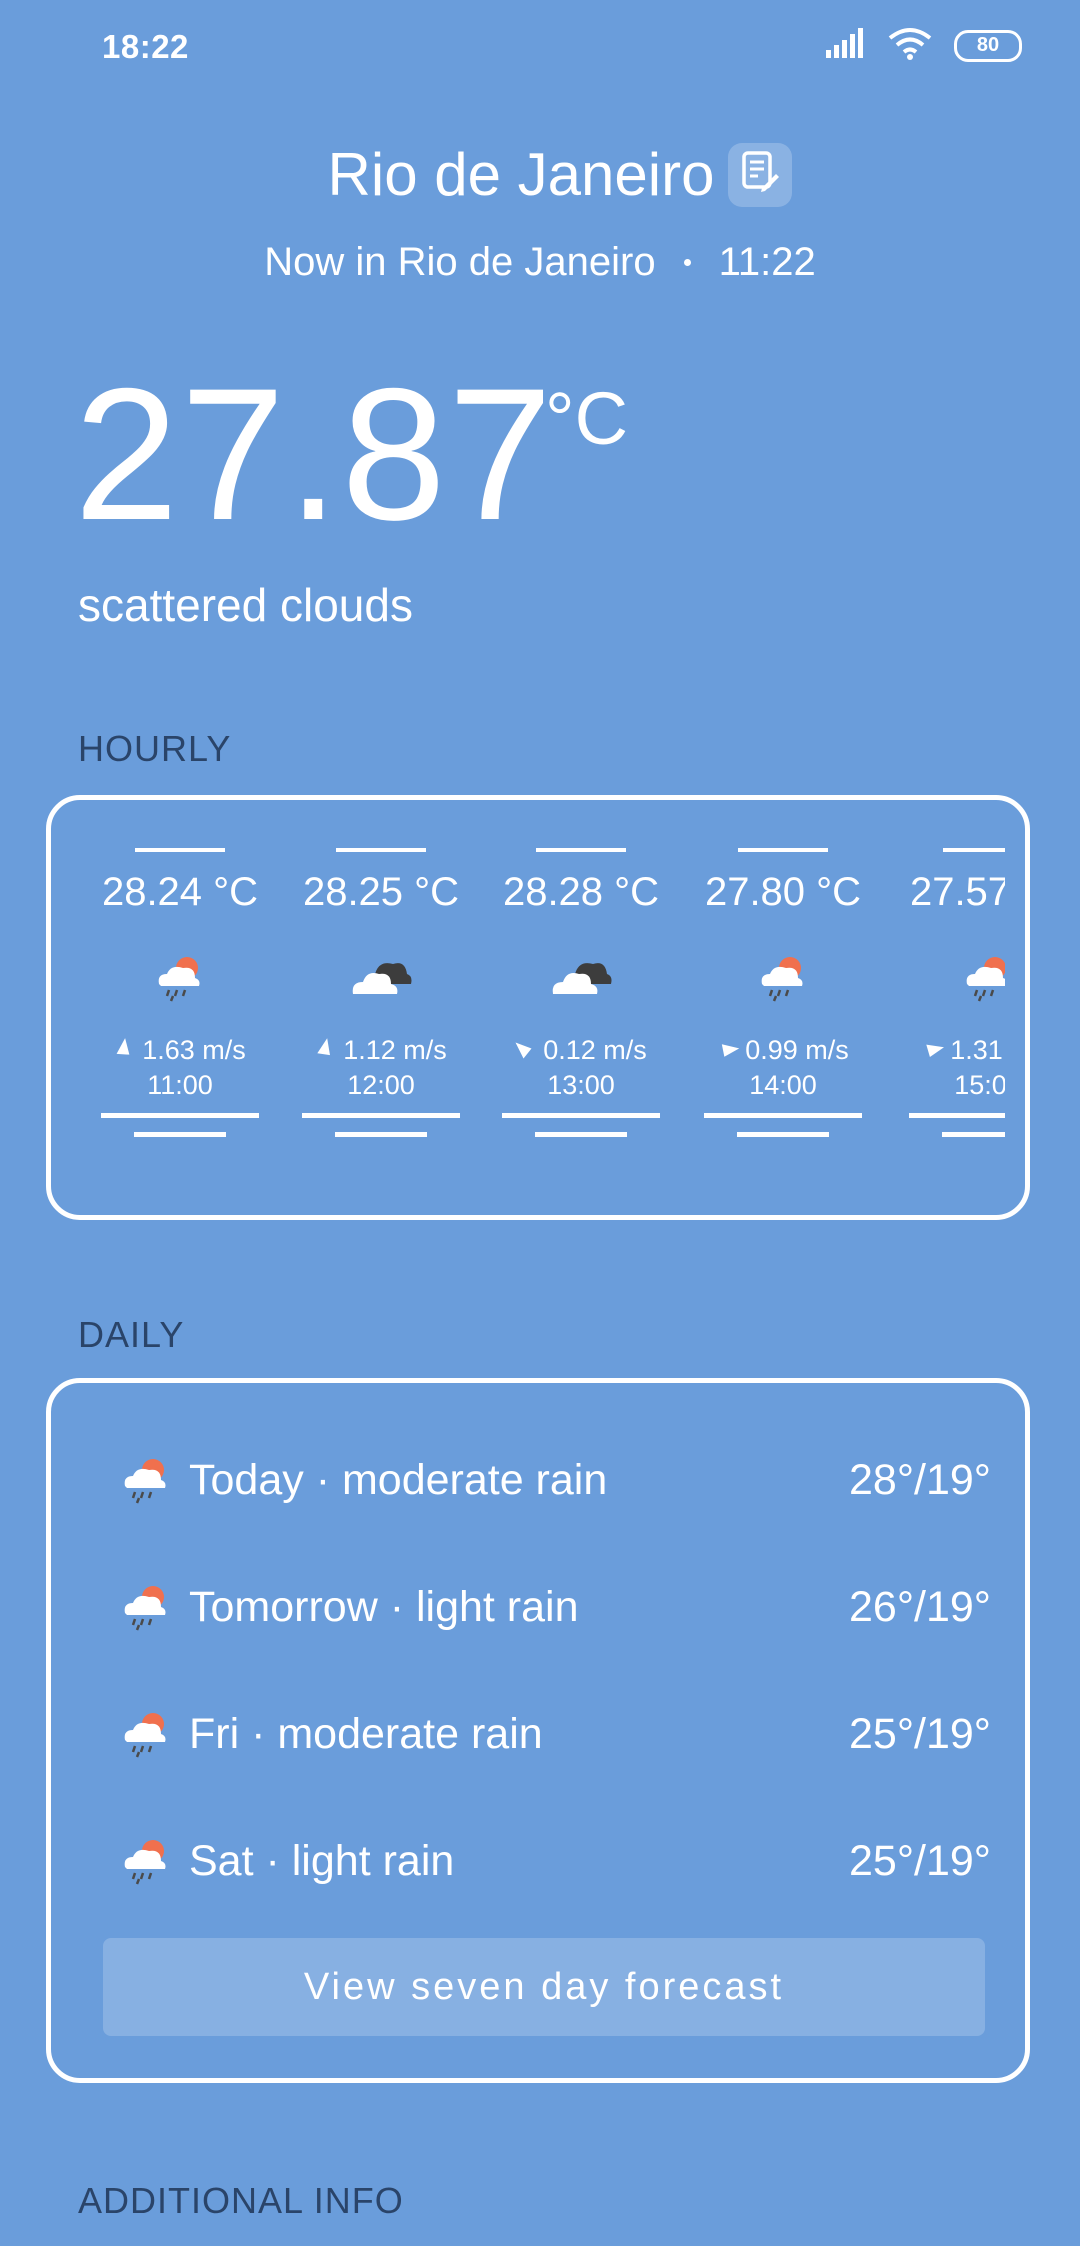 This screenshot has height=2246, width=1080. Describe the element at coordinates (366, 1733) in the screenshot. I see `day-label: Fri · moderate rain` at that location.